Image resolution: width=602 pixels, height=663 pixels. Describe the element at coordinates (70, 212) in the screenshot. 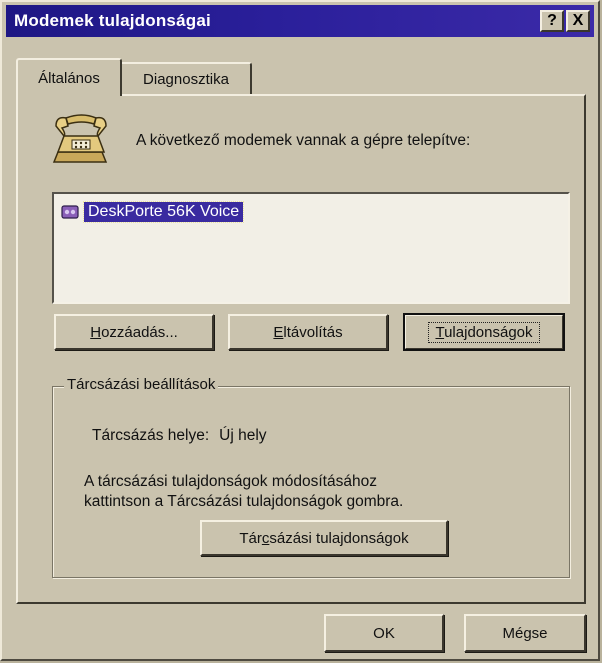

I see `modem-icon` at that location.